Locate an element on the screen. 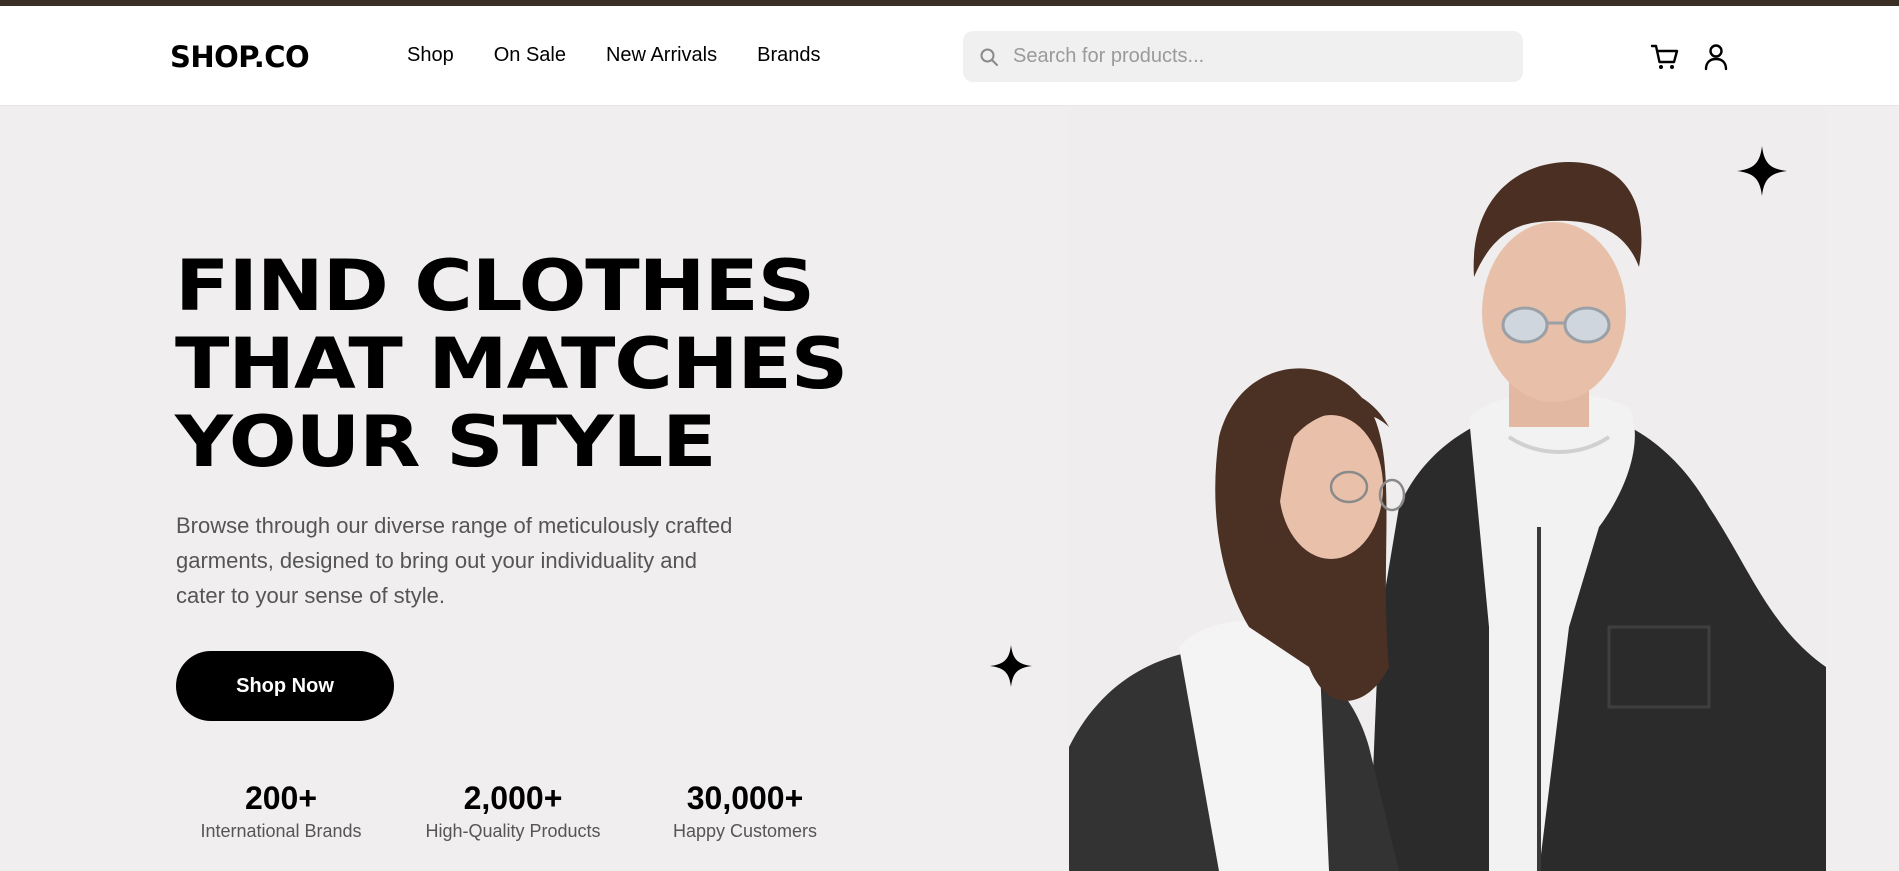 Image resolution: width=1899 pixels, height=871 pixels. nav-item-shop: Shop is located at coordinates (430, 55).